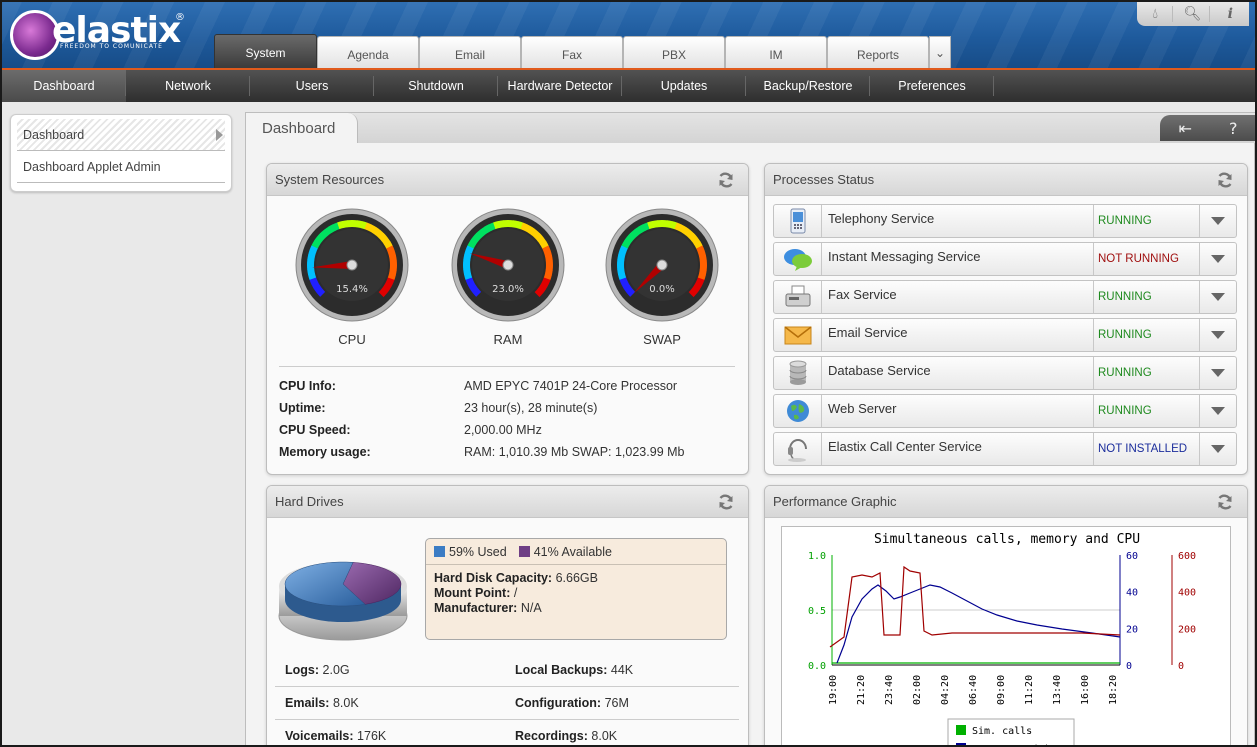 This screenshot has height=747, width=1257. Describe the element at coordinates (572, 52) in the screenshot. I see `tab-fax: Fax` at that location.